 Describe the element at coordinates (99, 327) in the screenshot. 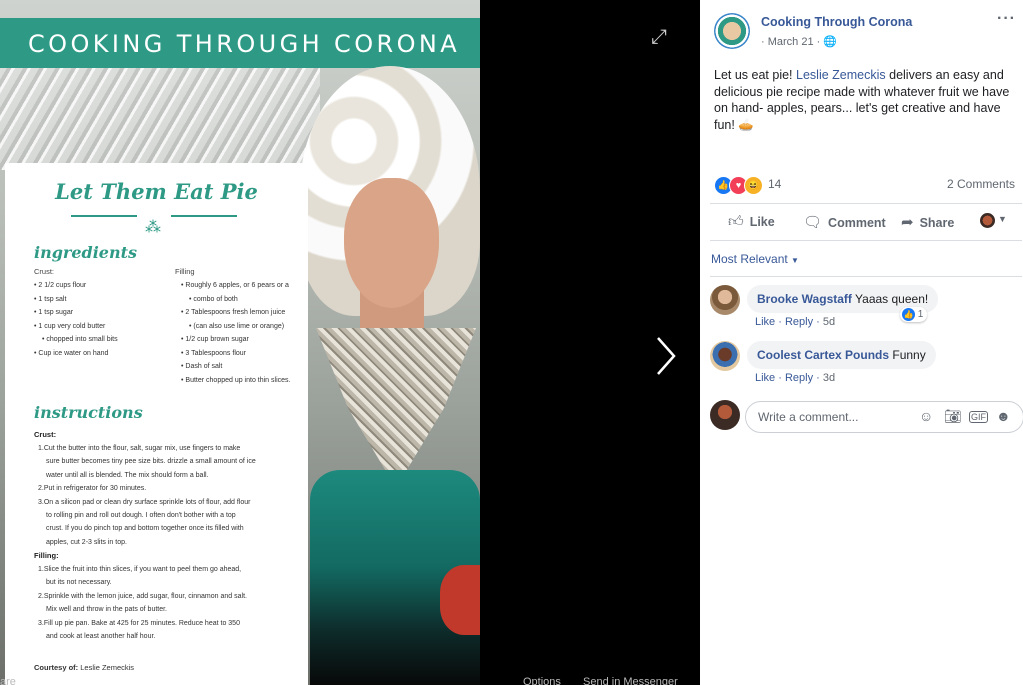

I see `list-item: 1 cup very cold butter` at that location.